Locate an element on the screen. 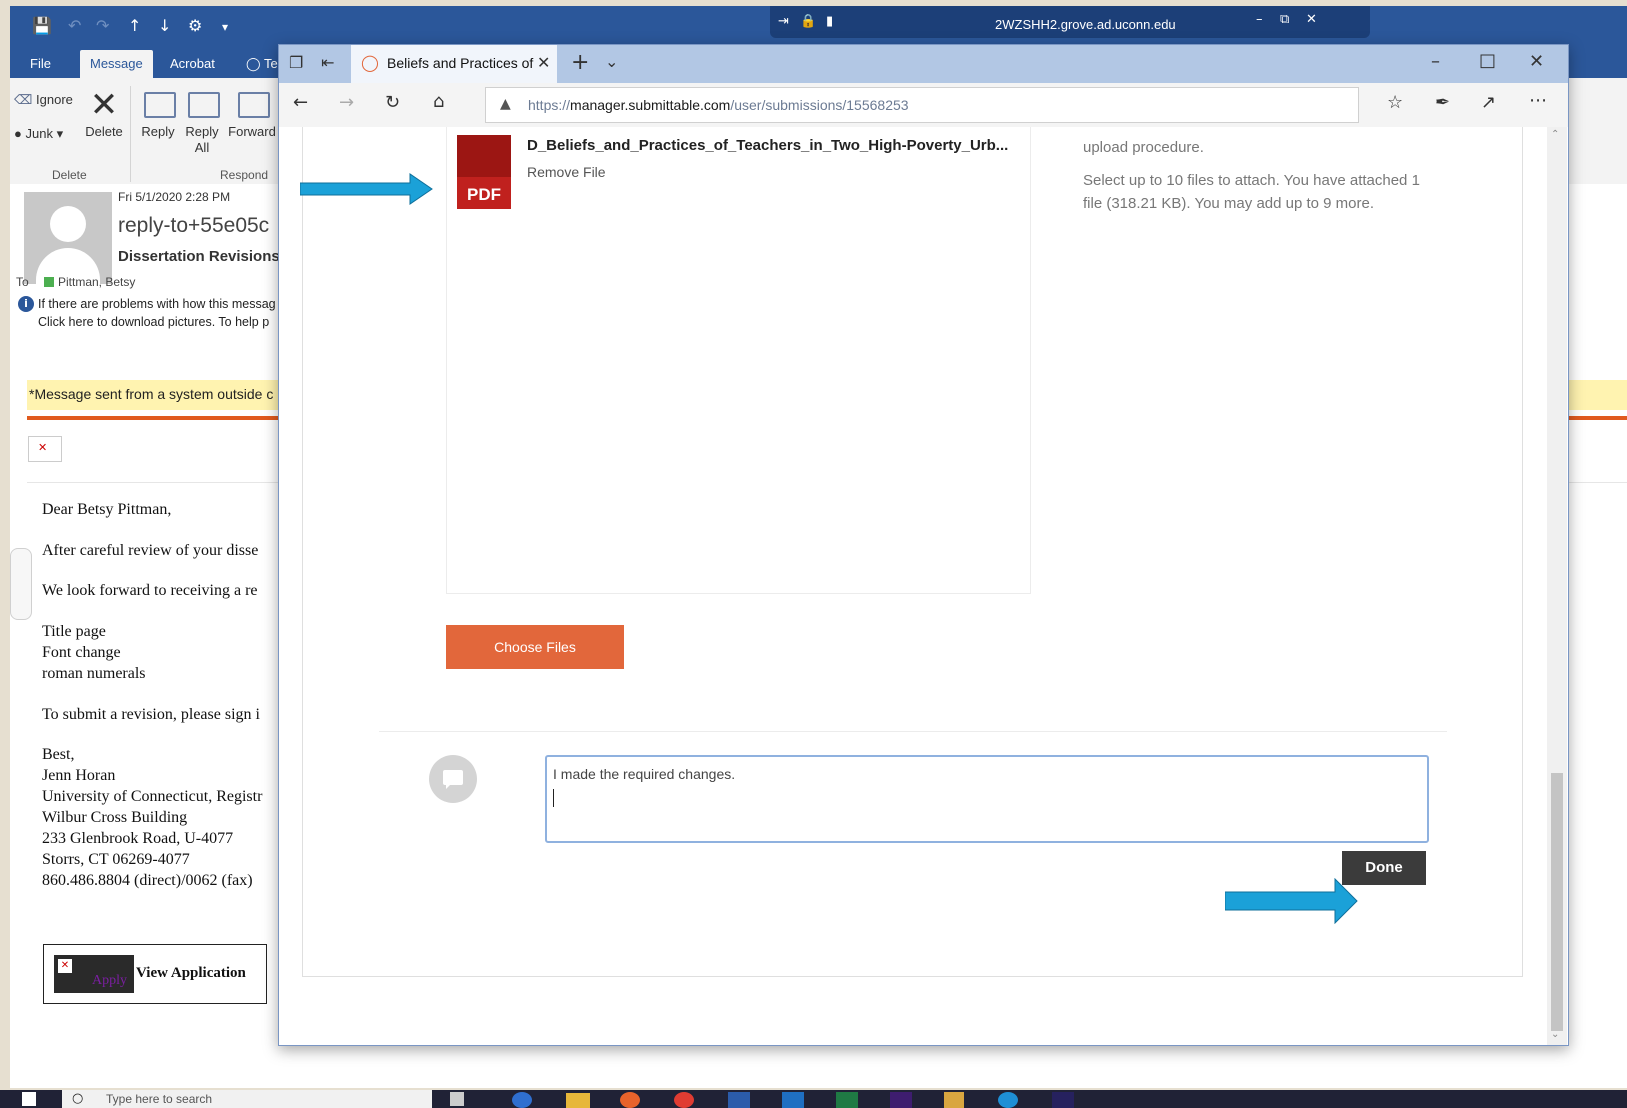 Image resolution: width=1627 pixels, height=1108 pixels. divider is located at coordinates (913, 731).